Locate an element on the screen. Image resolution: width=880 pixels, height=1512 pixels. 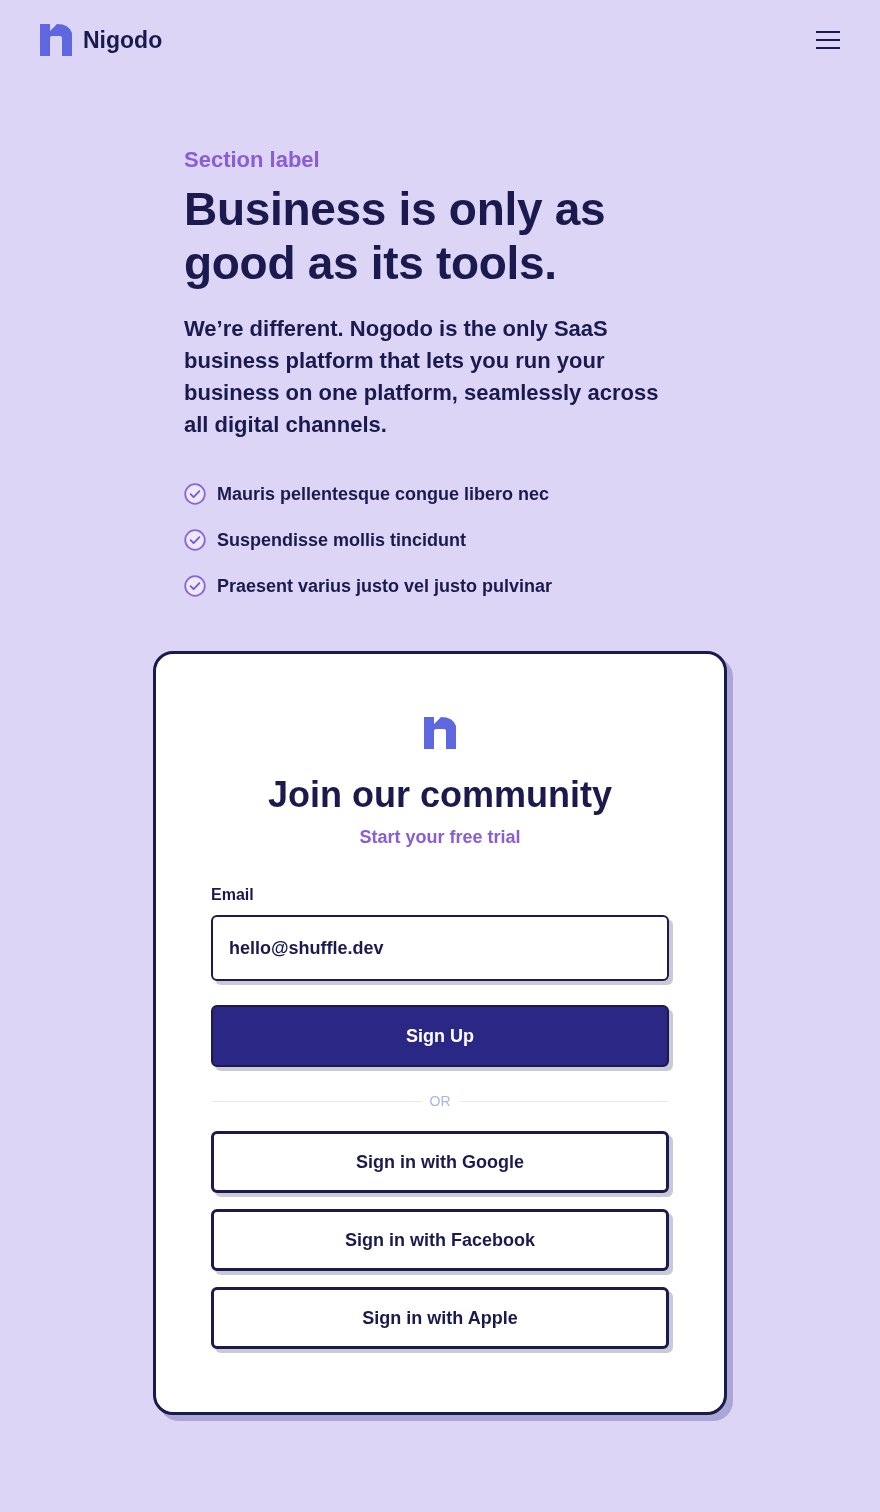
menu-icon is located at coordinates (828, 40).